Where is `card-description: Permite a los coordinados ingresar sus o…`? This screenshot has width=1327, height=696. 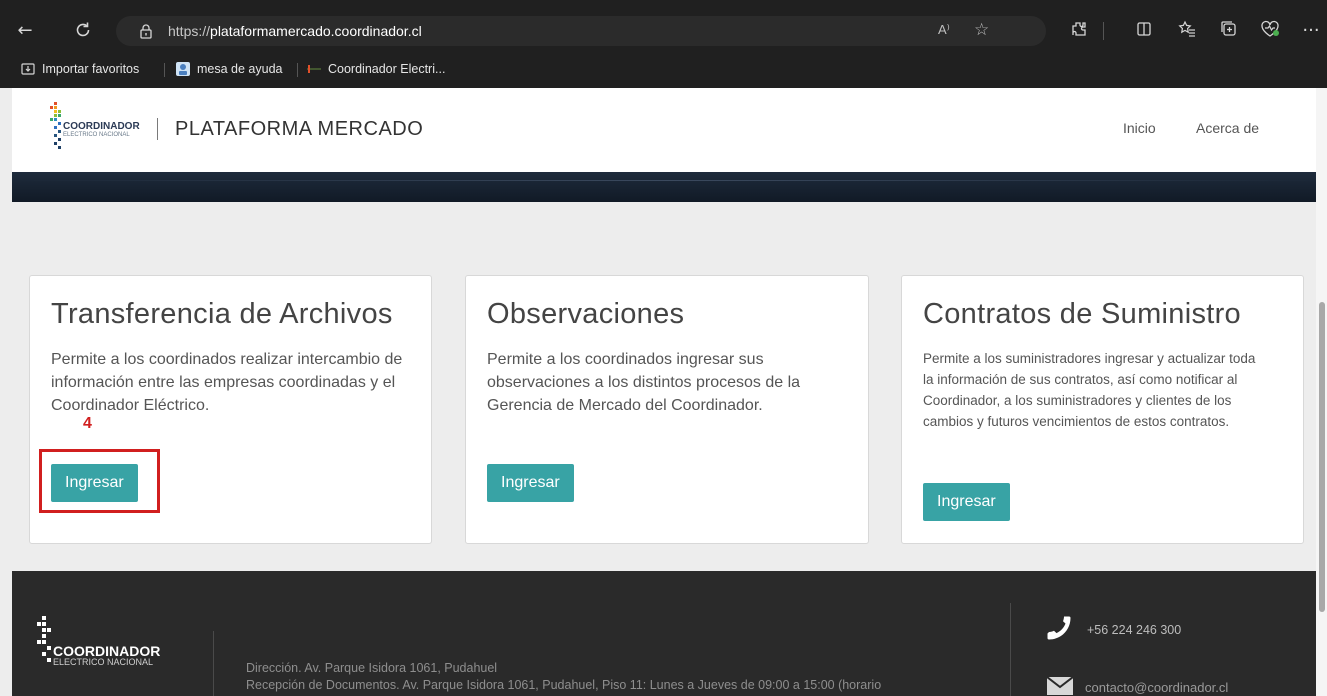
card-description: Permite a los coordinados ingresar sus o… is located at coordinates (644, 382).